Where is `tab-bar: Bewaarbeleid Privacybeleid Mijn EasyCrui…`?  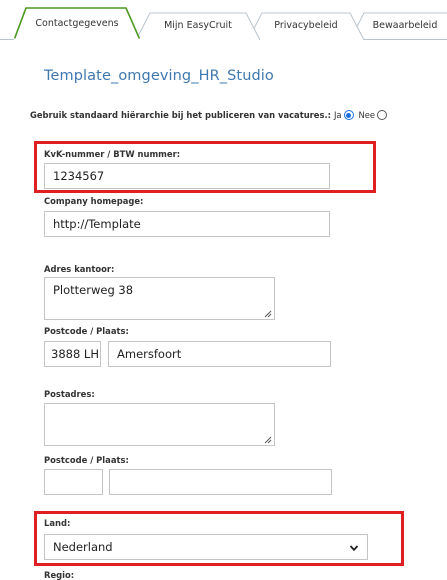
tab-bar: Bewaarbeleid Privacybeleid Mijn EasyCrui… is located at coordinates (223, 20).